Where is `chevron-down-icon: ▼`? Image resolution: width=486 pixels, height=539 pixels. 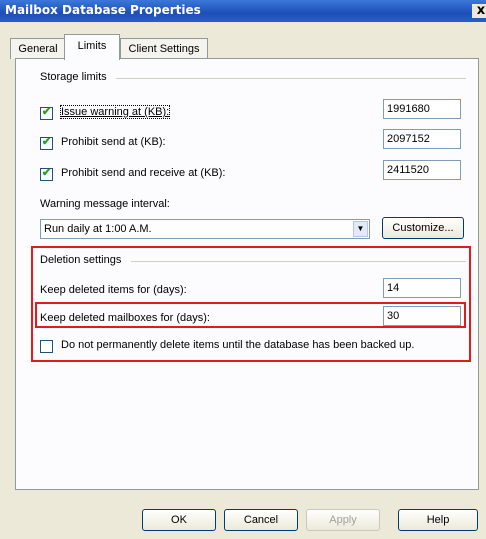 chevron-down-icon: ▼ is located at coordinates (360, 229).